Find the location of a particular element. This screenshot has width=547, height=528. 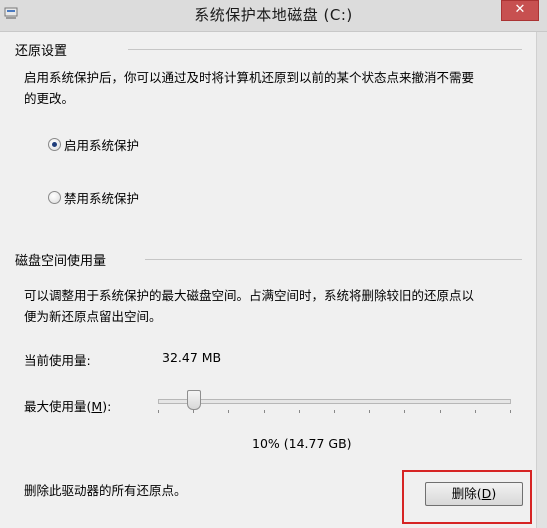

max-usage-accelerator-key: M is located at coordinates (97, 406).